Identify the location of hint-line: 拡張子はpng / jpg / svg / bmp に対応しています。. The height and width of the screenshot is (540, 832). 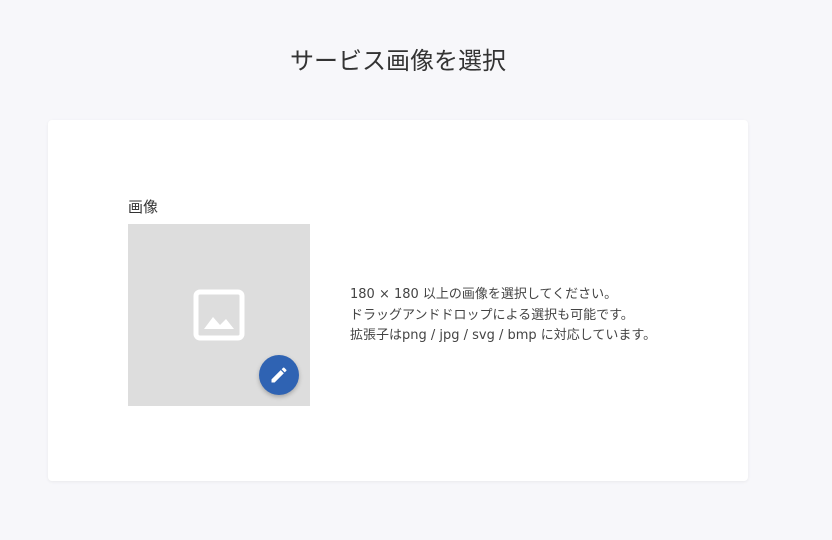
(503, 335).